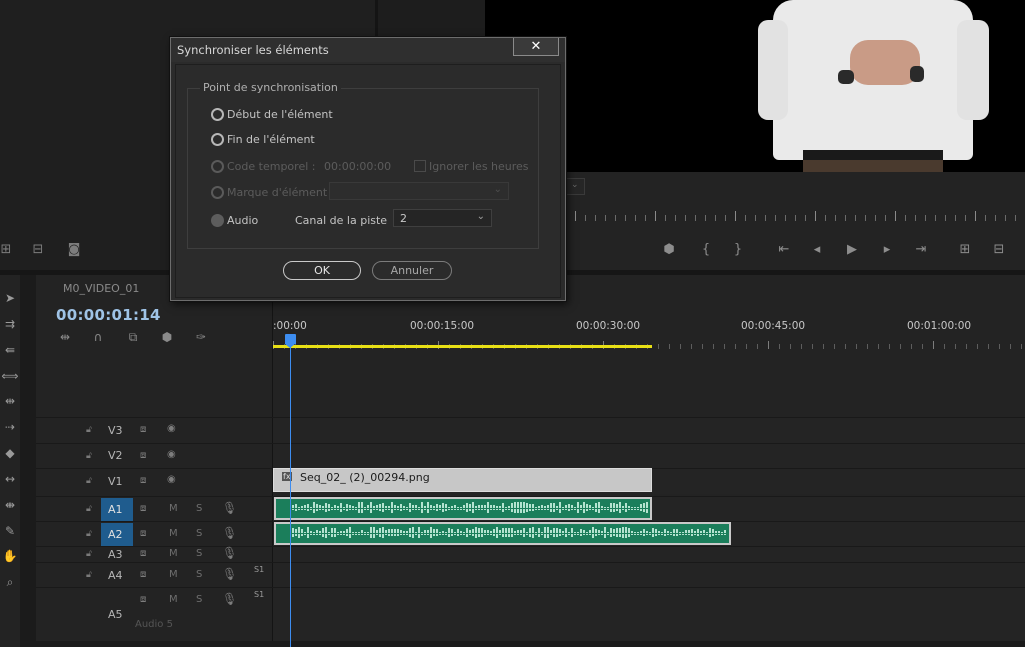  I want to click on wrench-icon: ✑, so click(201, 337).